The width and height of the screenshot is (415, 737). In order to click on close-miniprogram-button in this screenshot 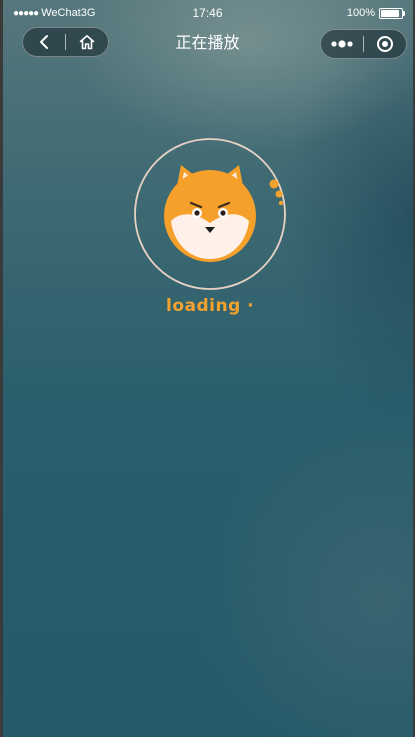, I will do `click(385, 44)`.